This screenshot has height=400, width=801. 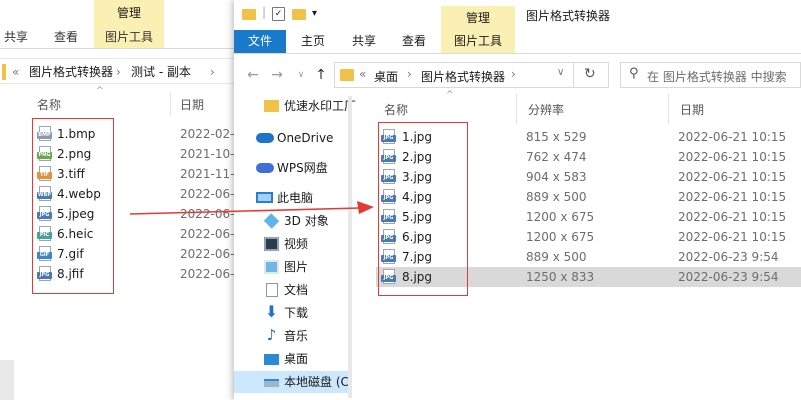 I want to click on arrow-shaft, so click(x=245, y=211).